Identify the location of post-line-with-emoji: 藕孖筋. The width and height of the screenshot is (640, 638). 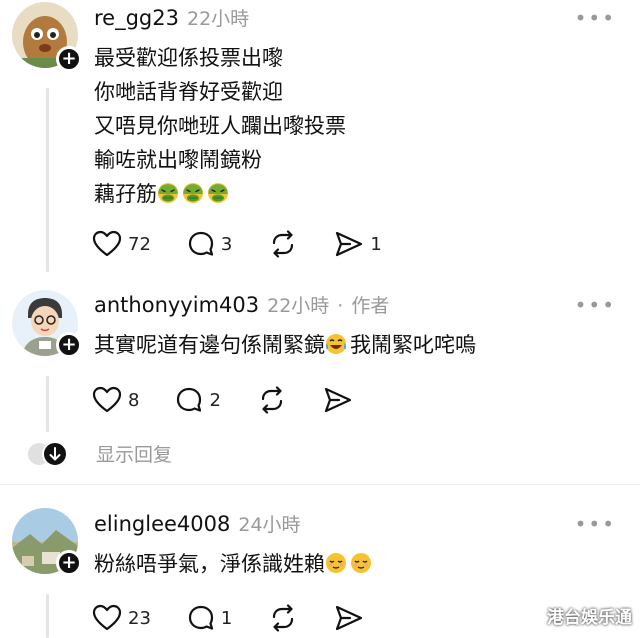
(220, 194).